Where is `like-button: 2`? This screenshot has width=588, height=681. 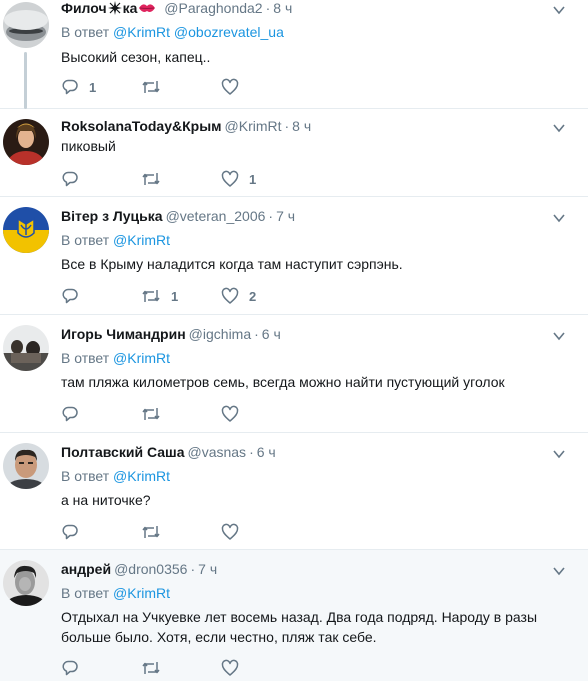
like-button: 2 is located at coordinates (238, 296).